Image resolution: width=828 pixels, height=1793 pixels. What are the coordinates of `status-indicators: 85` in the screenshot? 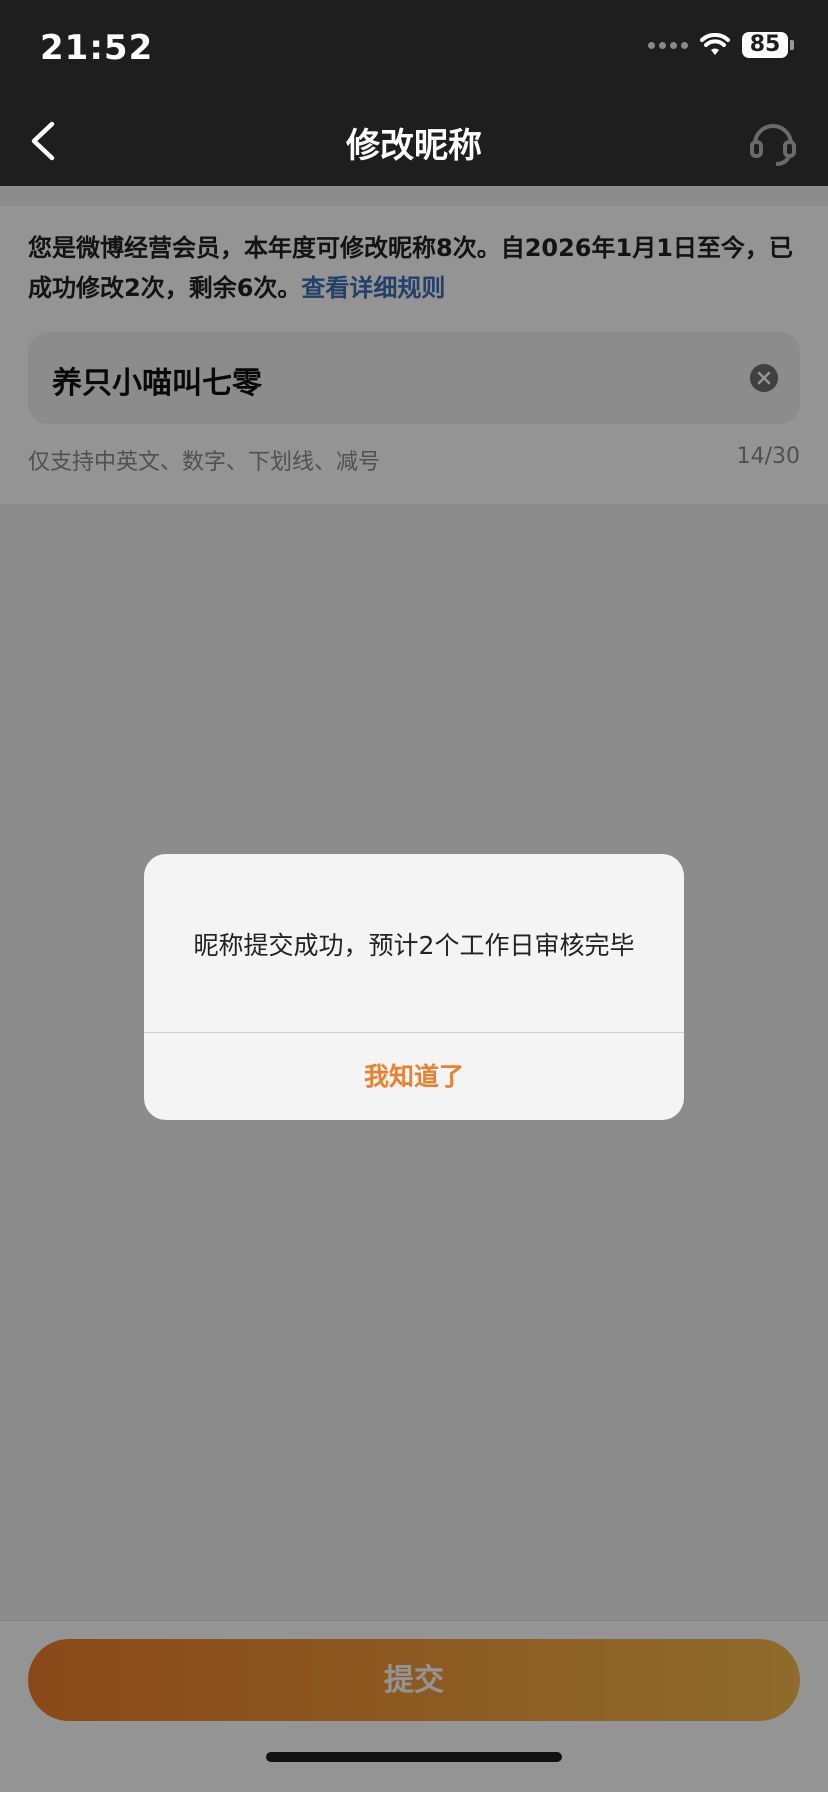 It's located at (721, 45).